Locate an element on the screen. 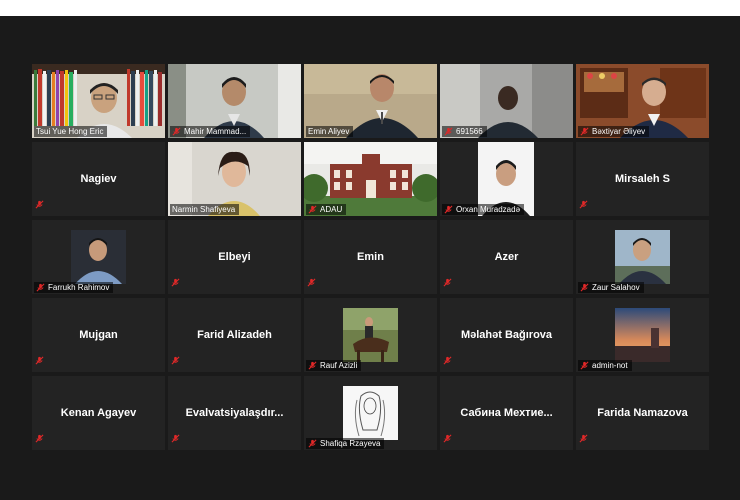  participant-name-bar: Shafiqa Rzayeva is located at coordinates (345, 443).